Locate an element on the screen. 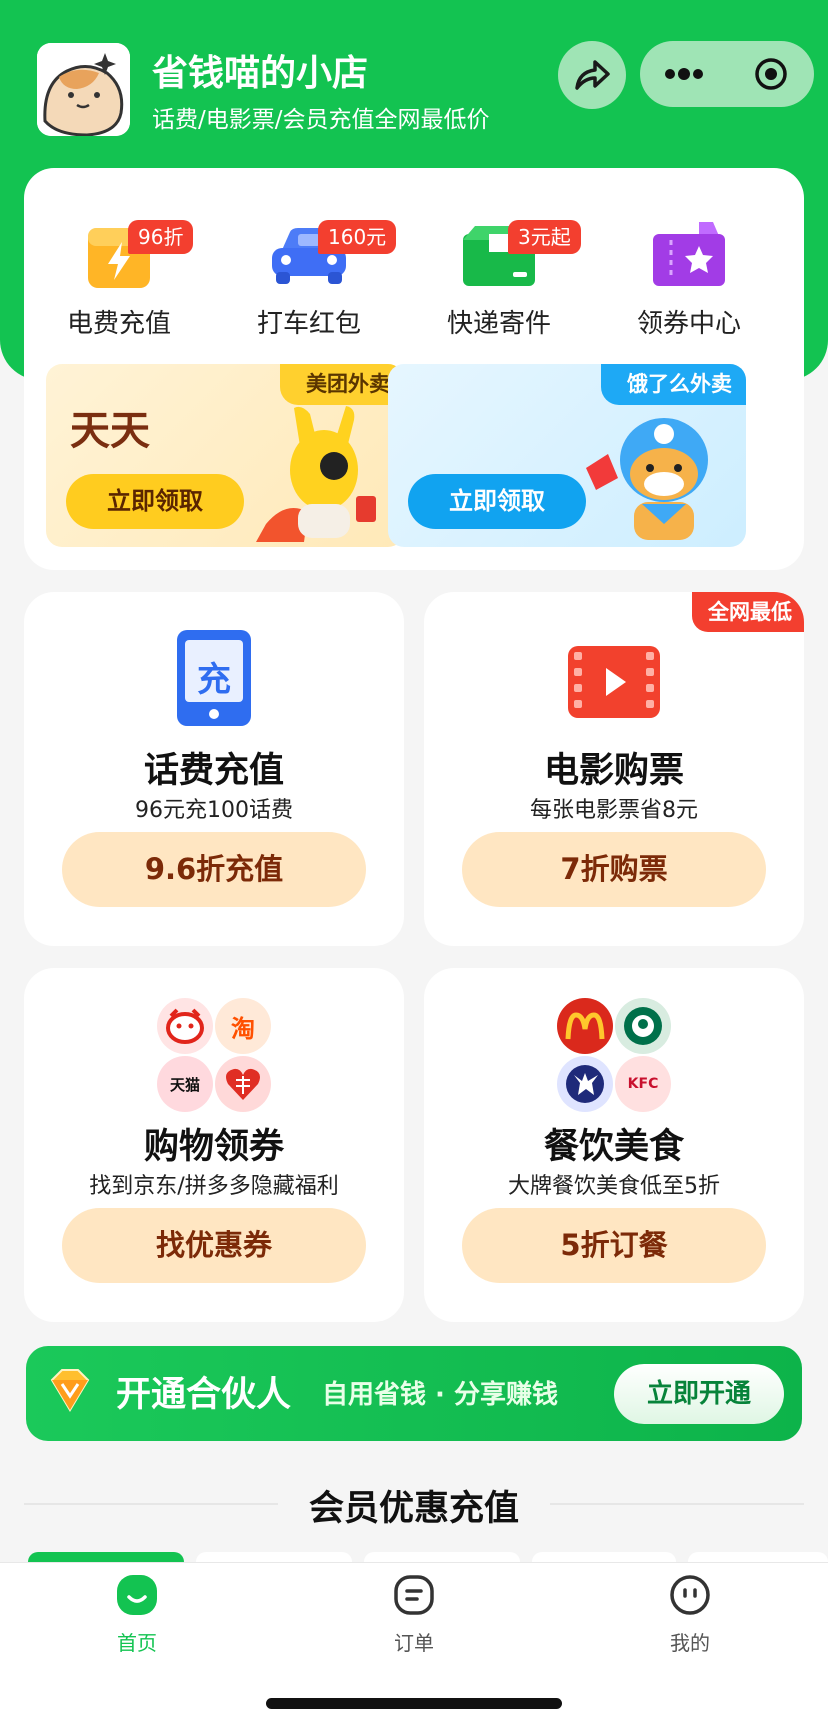 The image size is (828, 1726). share-button is located at coordinates (592, 75).